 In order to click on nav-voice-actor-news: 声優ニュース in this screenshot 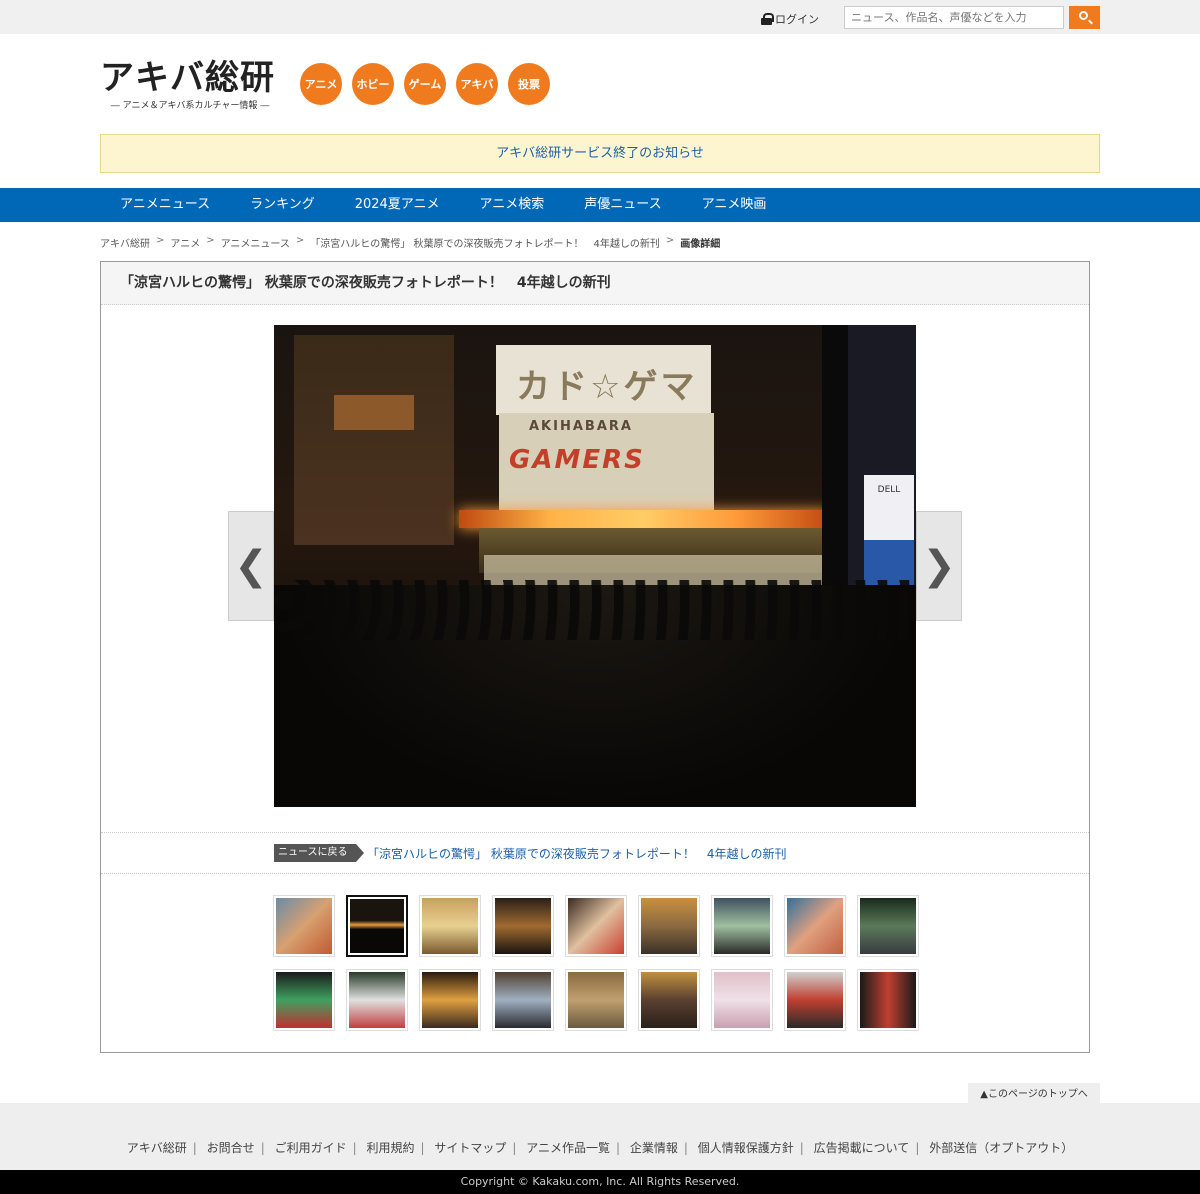, I will do `click(622, 205)`.